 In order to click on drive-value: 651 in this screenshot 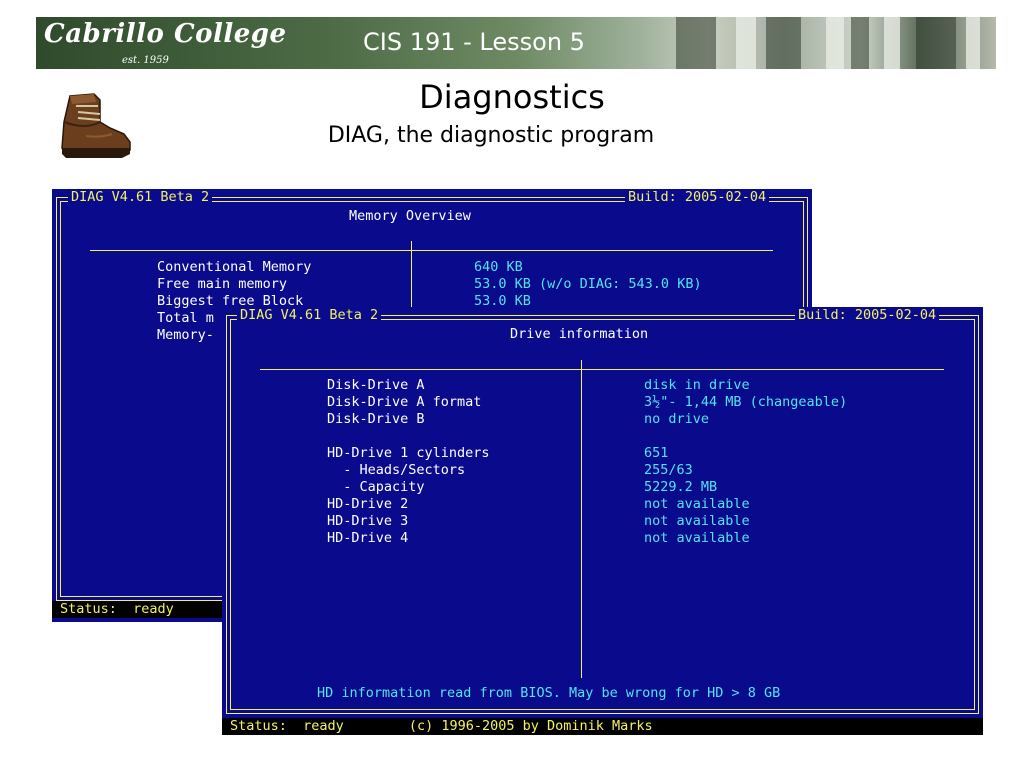, I will do `click(656, 453)`.